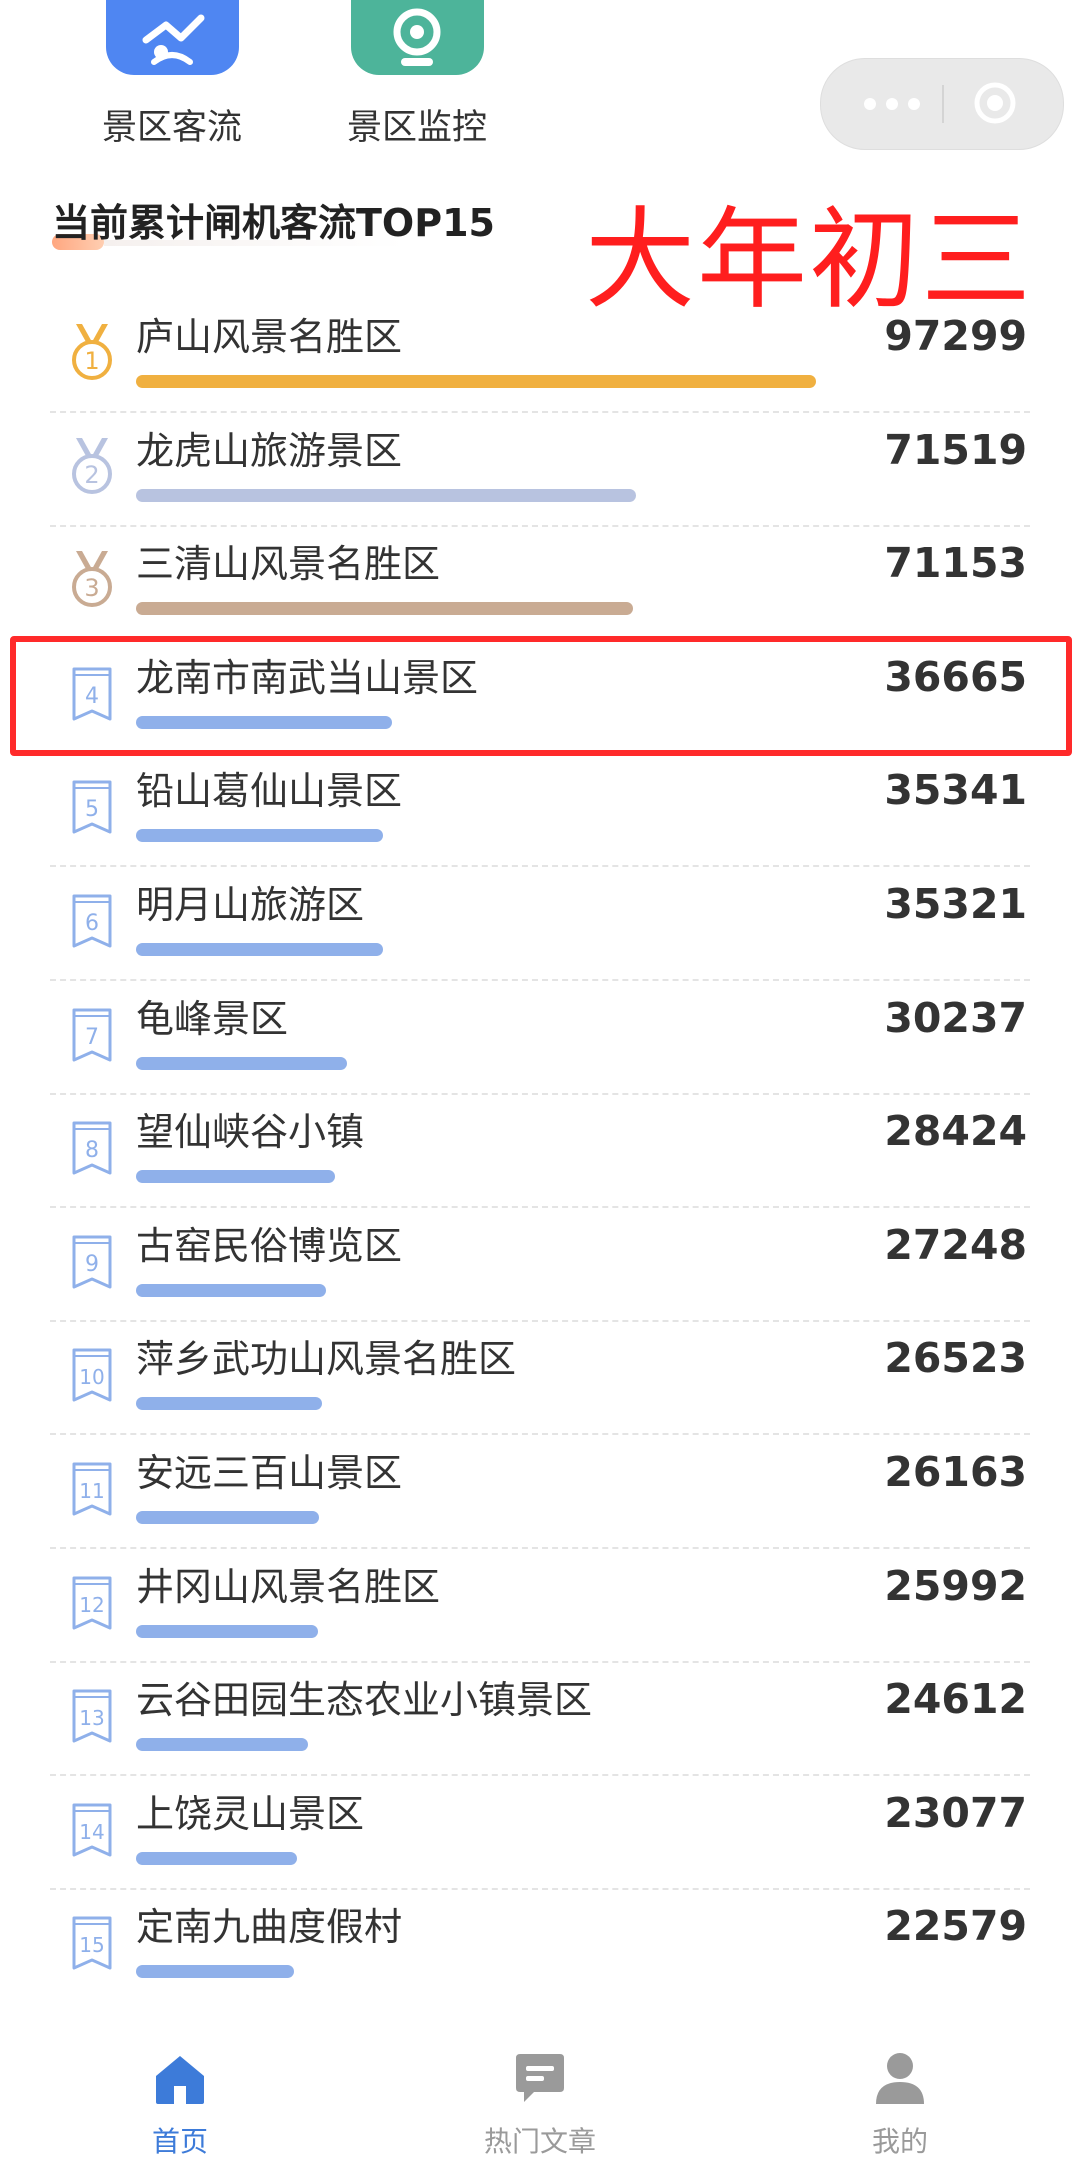 This screenshot has width=1080, height=2160. What do you see at coordinates (91, 361) in the screenshot?
I see `svg-text: 1` at bounding box center [91, 361].